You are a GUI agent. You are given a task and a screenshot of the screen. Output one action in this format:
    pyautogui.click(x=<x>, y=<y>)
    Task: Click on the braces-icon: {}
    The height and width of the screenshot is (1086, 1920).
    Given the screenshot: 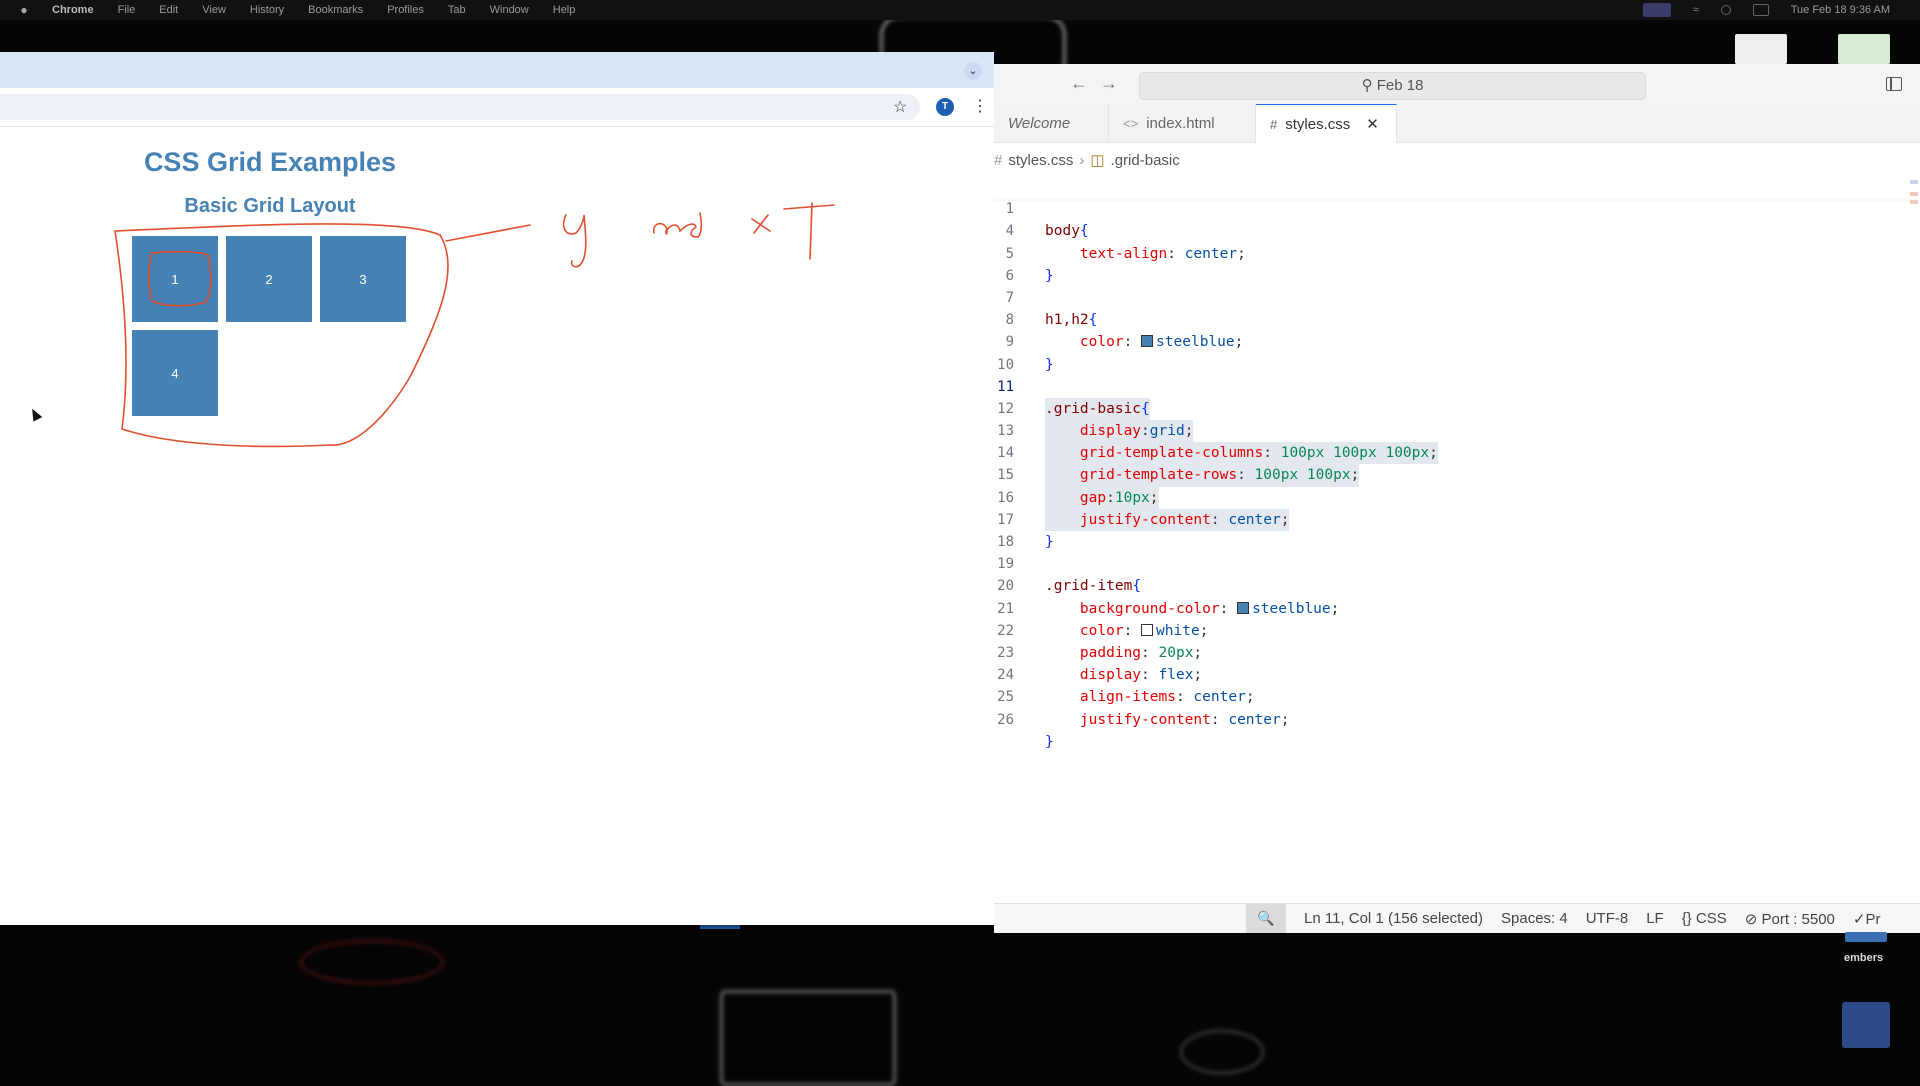 What is the action you would take?
    pyautogui.click(x=1688, y=918)
    